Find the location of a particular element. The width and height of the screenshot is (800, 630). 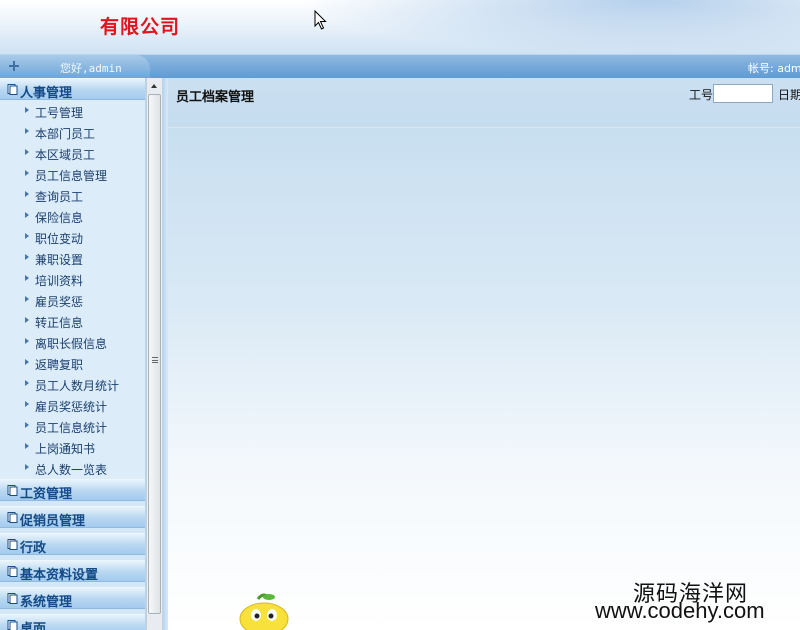

sidebar-item-onboarding-notice: 上岗通知书 is located at coordinates (72, 447).